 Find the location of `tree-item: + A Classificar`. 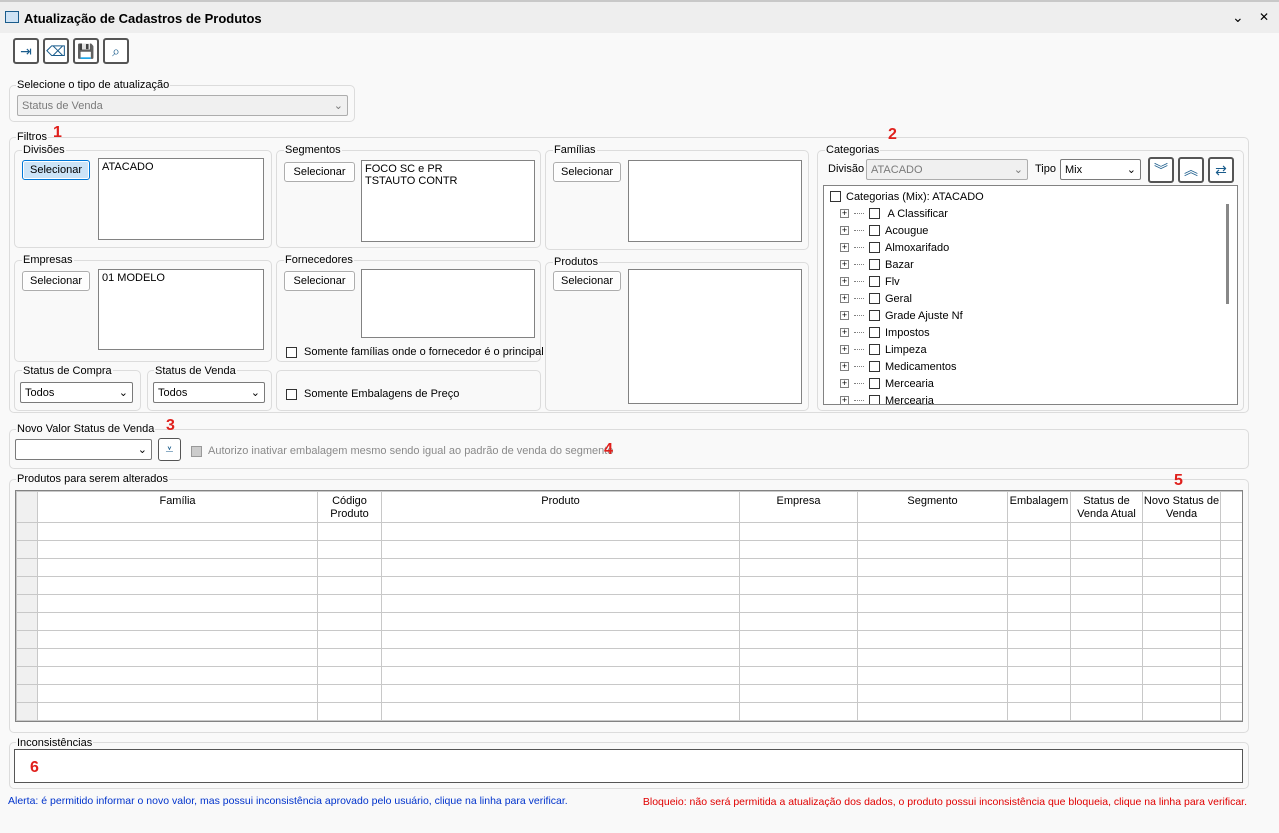

tree-item: + A Classificar is located at coordinates (894, 213).